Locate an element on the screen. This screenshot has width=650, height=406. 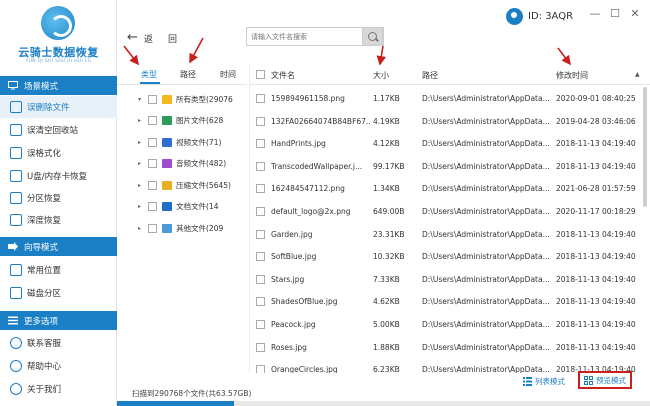
tree-item: ▾ 所有类型(29076 is located at coordinates (182, 99).